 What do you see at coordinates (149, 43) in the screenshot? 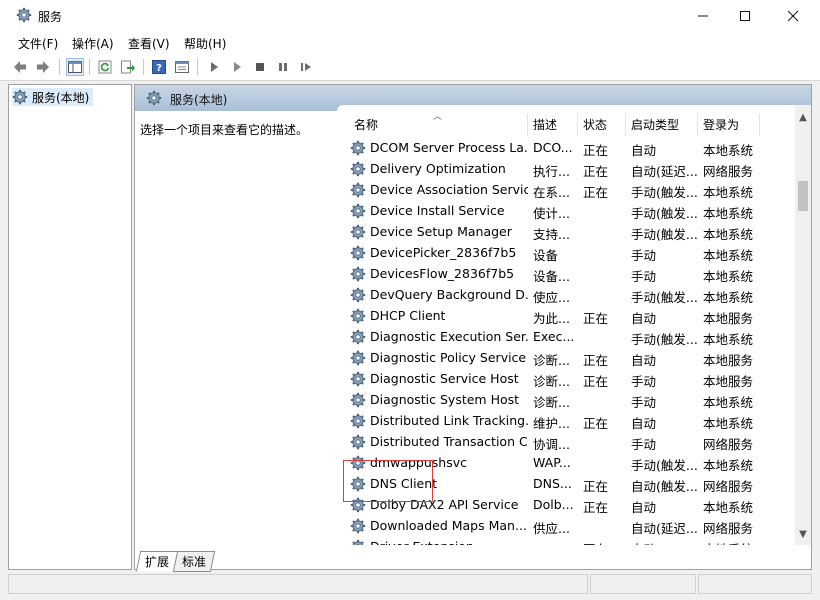
I see `menu-view: 查看(V)` at bounding box center [149, 43].